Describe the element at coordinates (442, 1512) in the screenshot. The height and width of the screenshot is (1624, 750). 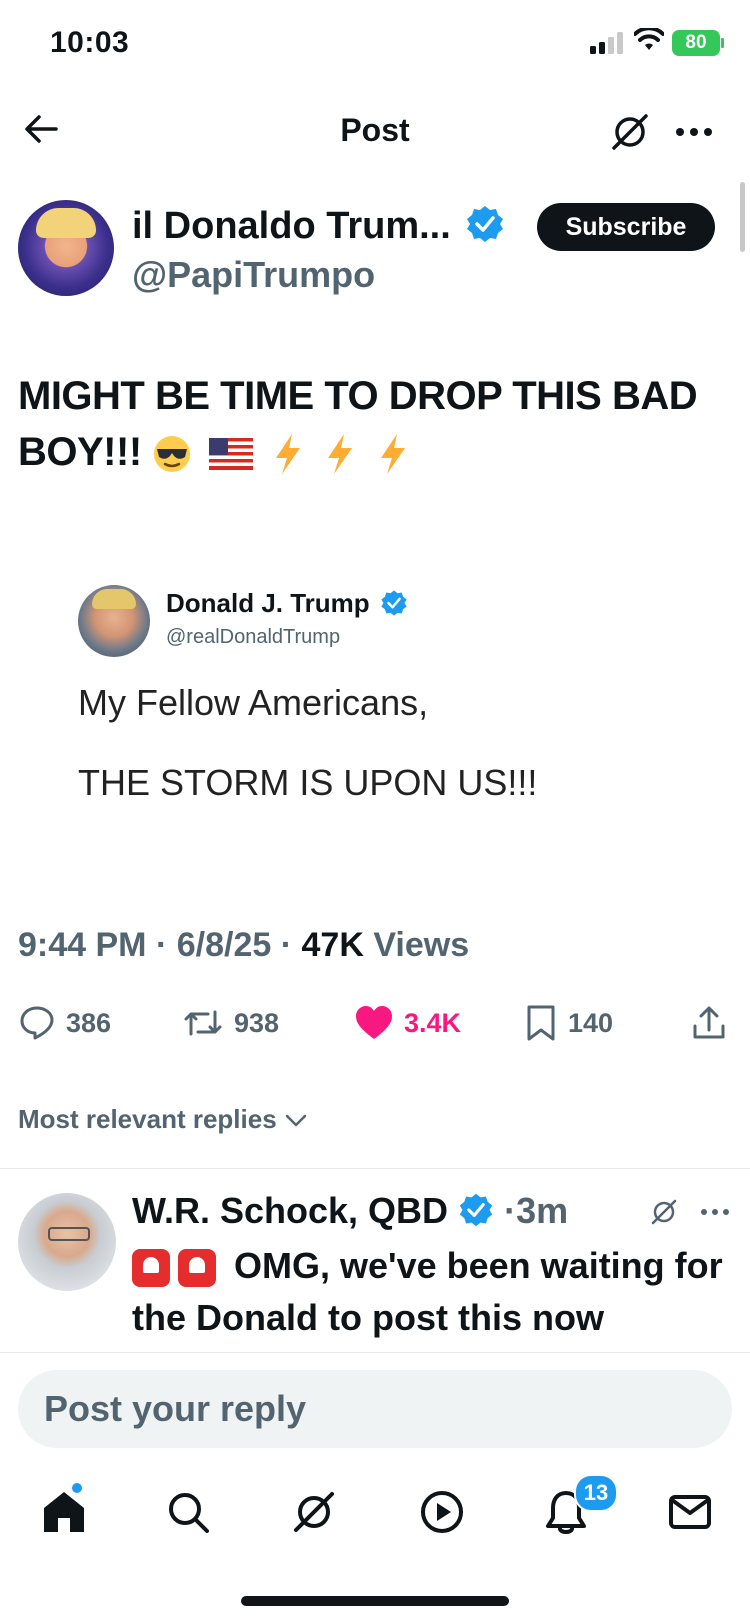
I see `video-icon` at that location.